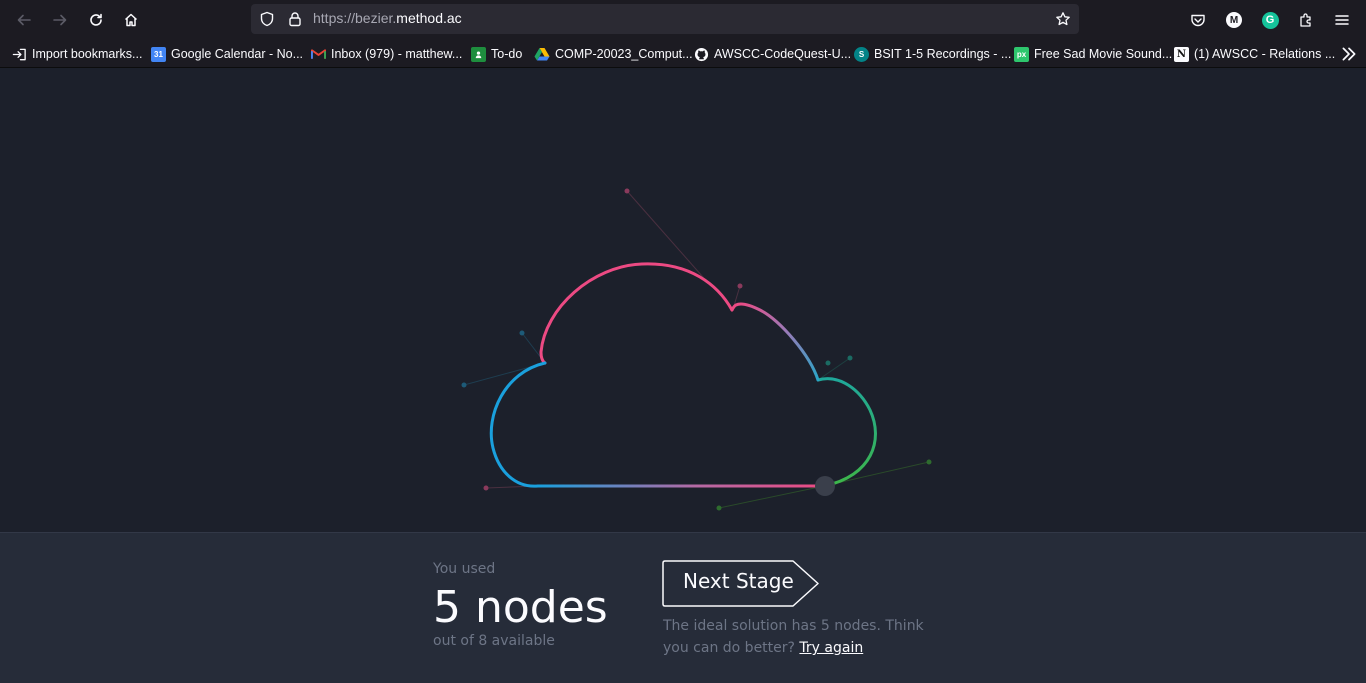 Image resolution: width=1366 pixels, height=683 pixels. Describe the element at coordinates (665, 19) in the screenshot. I see `url-bar: https://bezier.method.ac` at that location.